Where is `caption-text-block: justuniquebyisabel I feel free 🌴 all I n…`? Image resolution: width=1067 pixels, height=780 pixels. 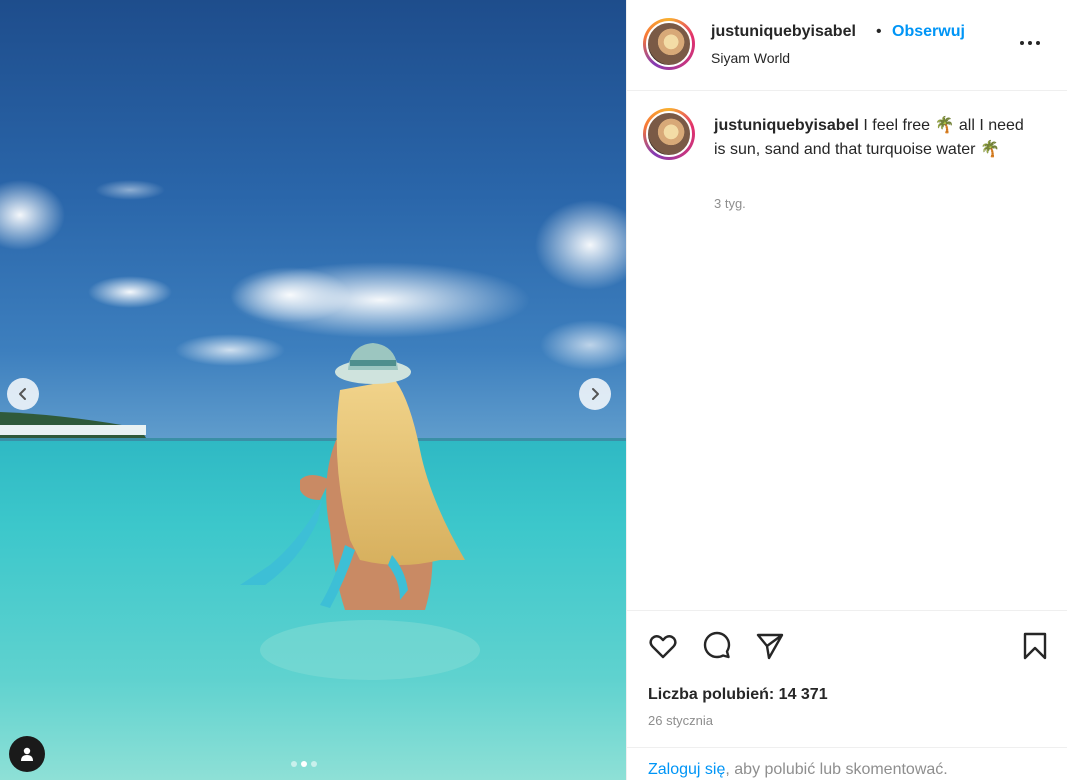
caption-text-block: justuniquebyisabel I feel free 🌴 all I n… is located at coordinates (874, 138).